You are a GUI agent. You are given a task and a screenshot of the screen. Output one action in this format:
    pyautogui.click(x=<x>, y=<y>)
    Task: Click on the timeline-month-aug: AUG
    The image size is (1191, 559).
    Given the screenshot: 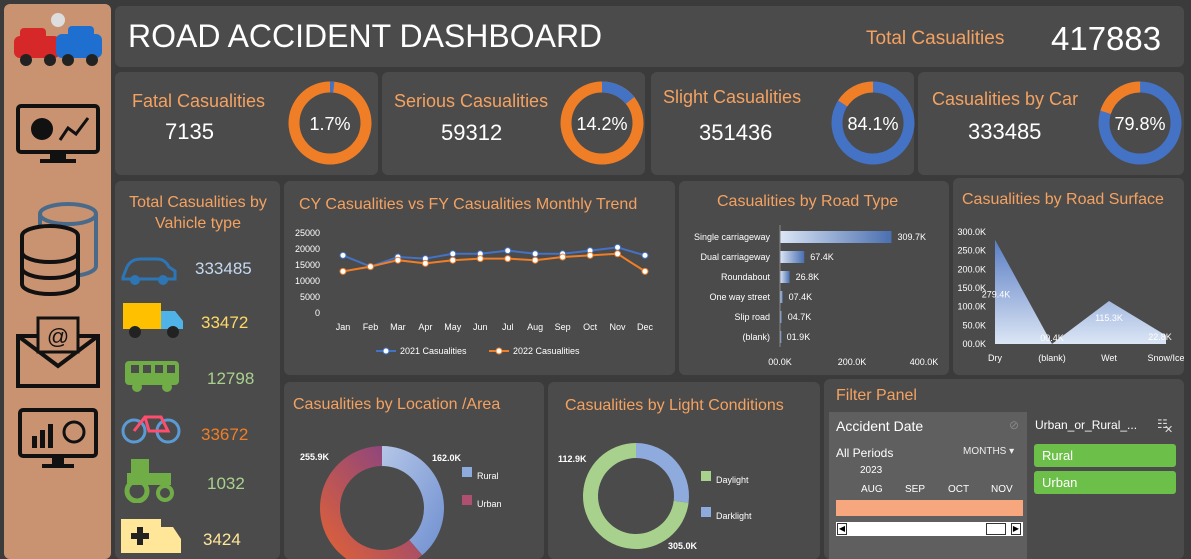 What is the action you would take?
    pyautogui.click(x=872, y=489)
    